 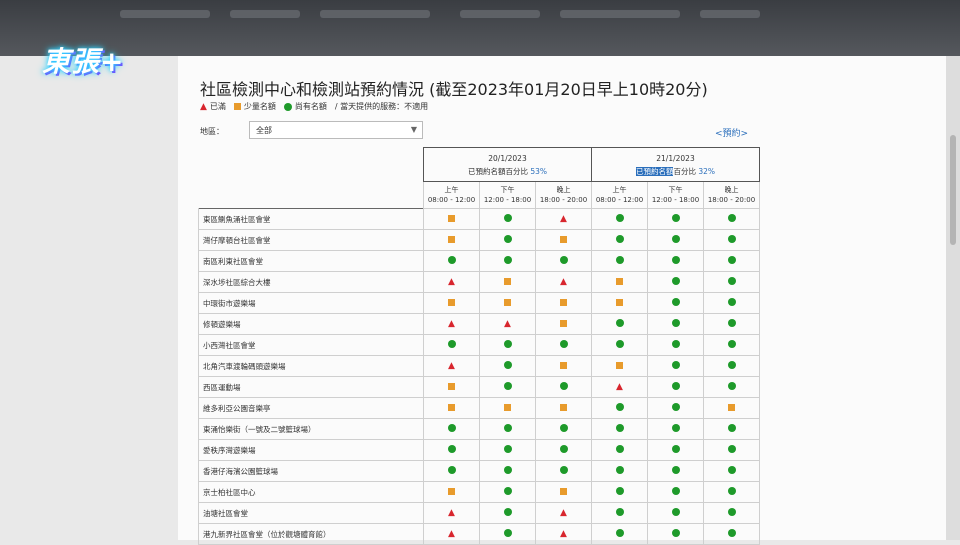 I want to click on slot-time: 08:00 - 12:00, so click(x=451, y=200).